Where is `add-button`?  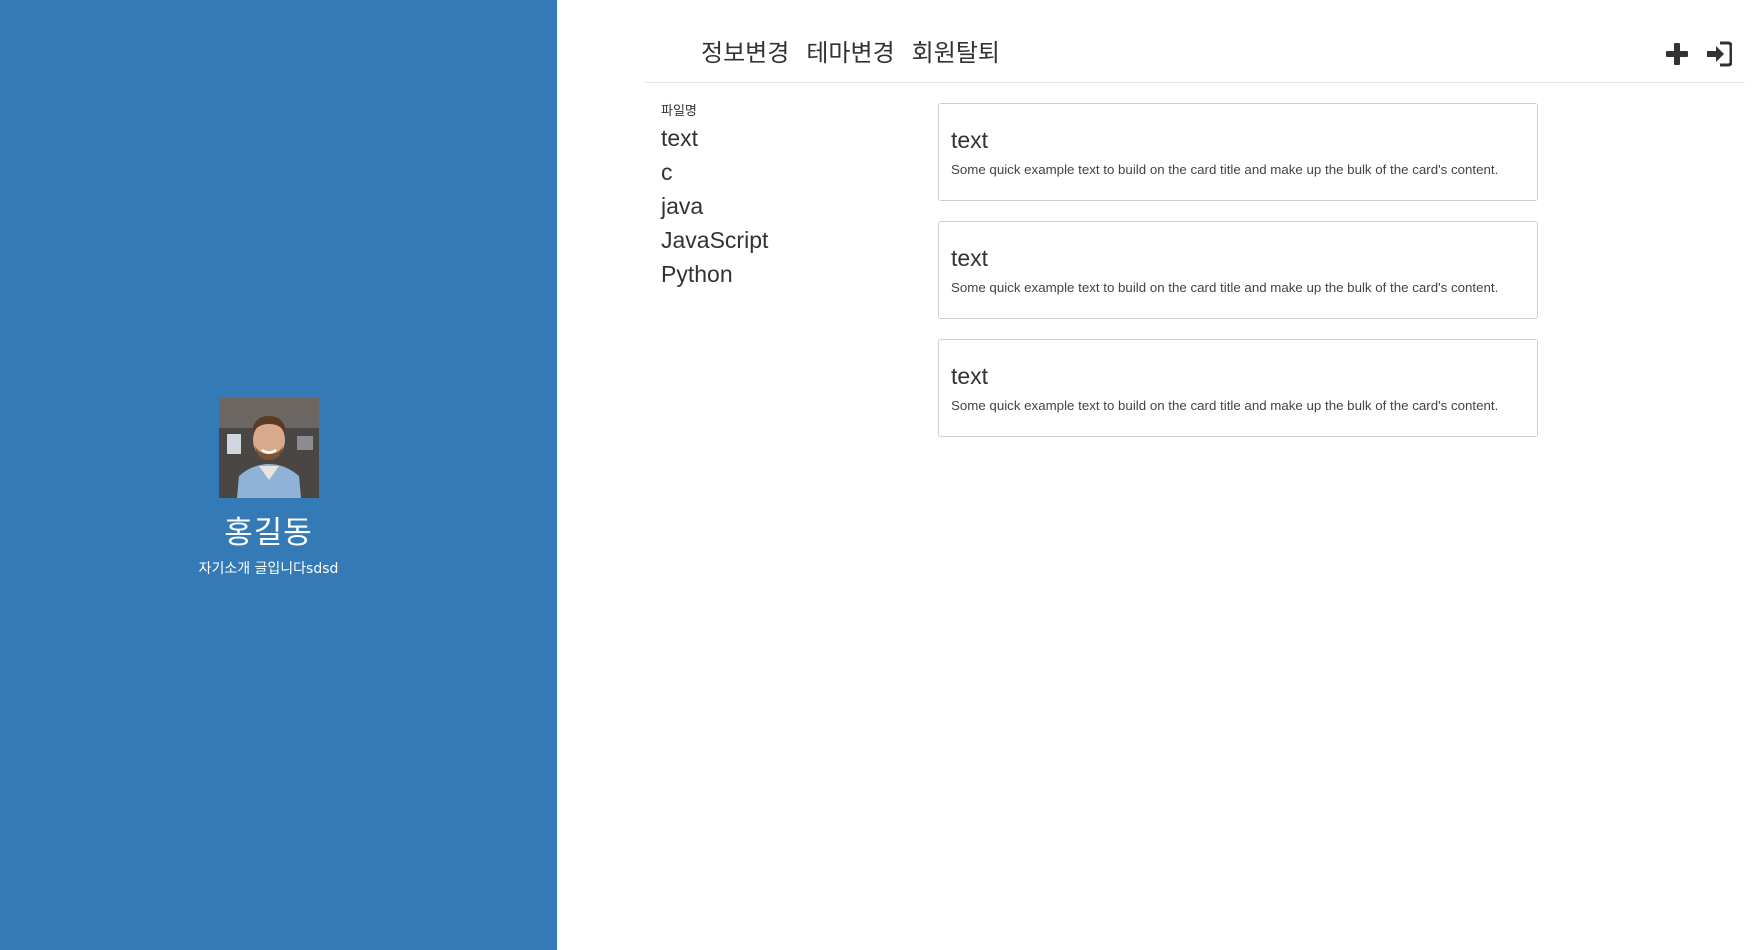 add-button is located at coordinates (1677, 54).